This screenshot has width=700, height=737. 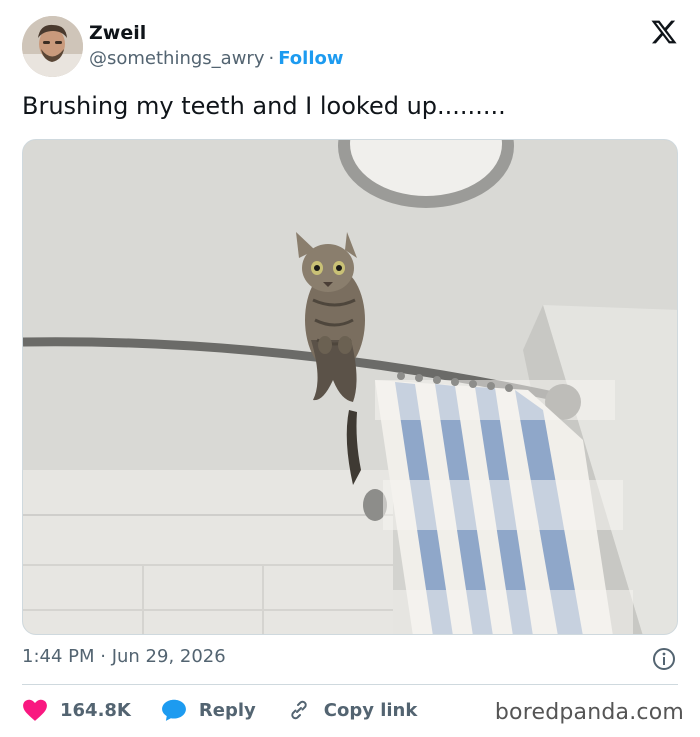 I want to click on like-button: 164.8K, so click(x=76, y=710).